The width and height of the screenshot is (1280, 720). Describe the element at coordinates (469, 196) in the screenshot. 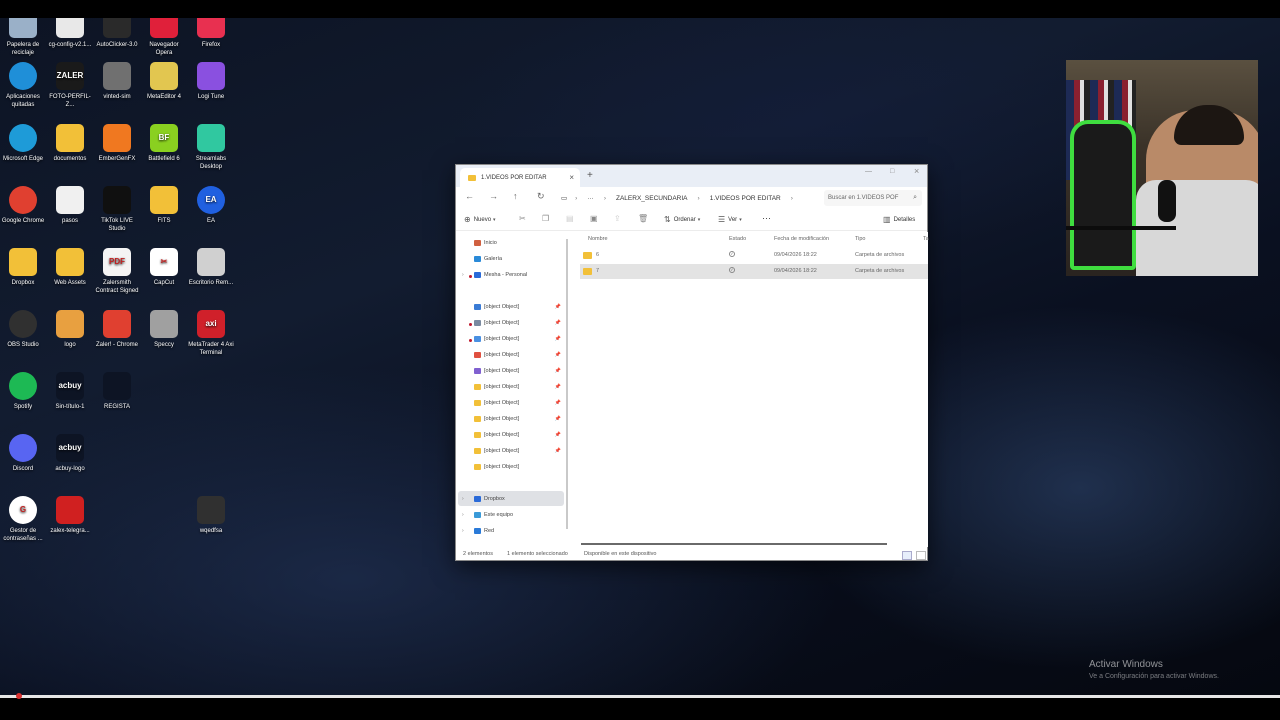

I see `back-arrow-icon: ←` at that location.